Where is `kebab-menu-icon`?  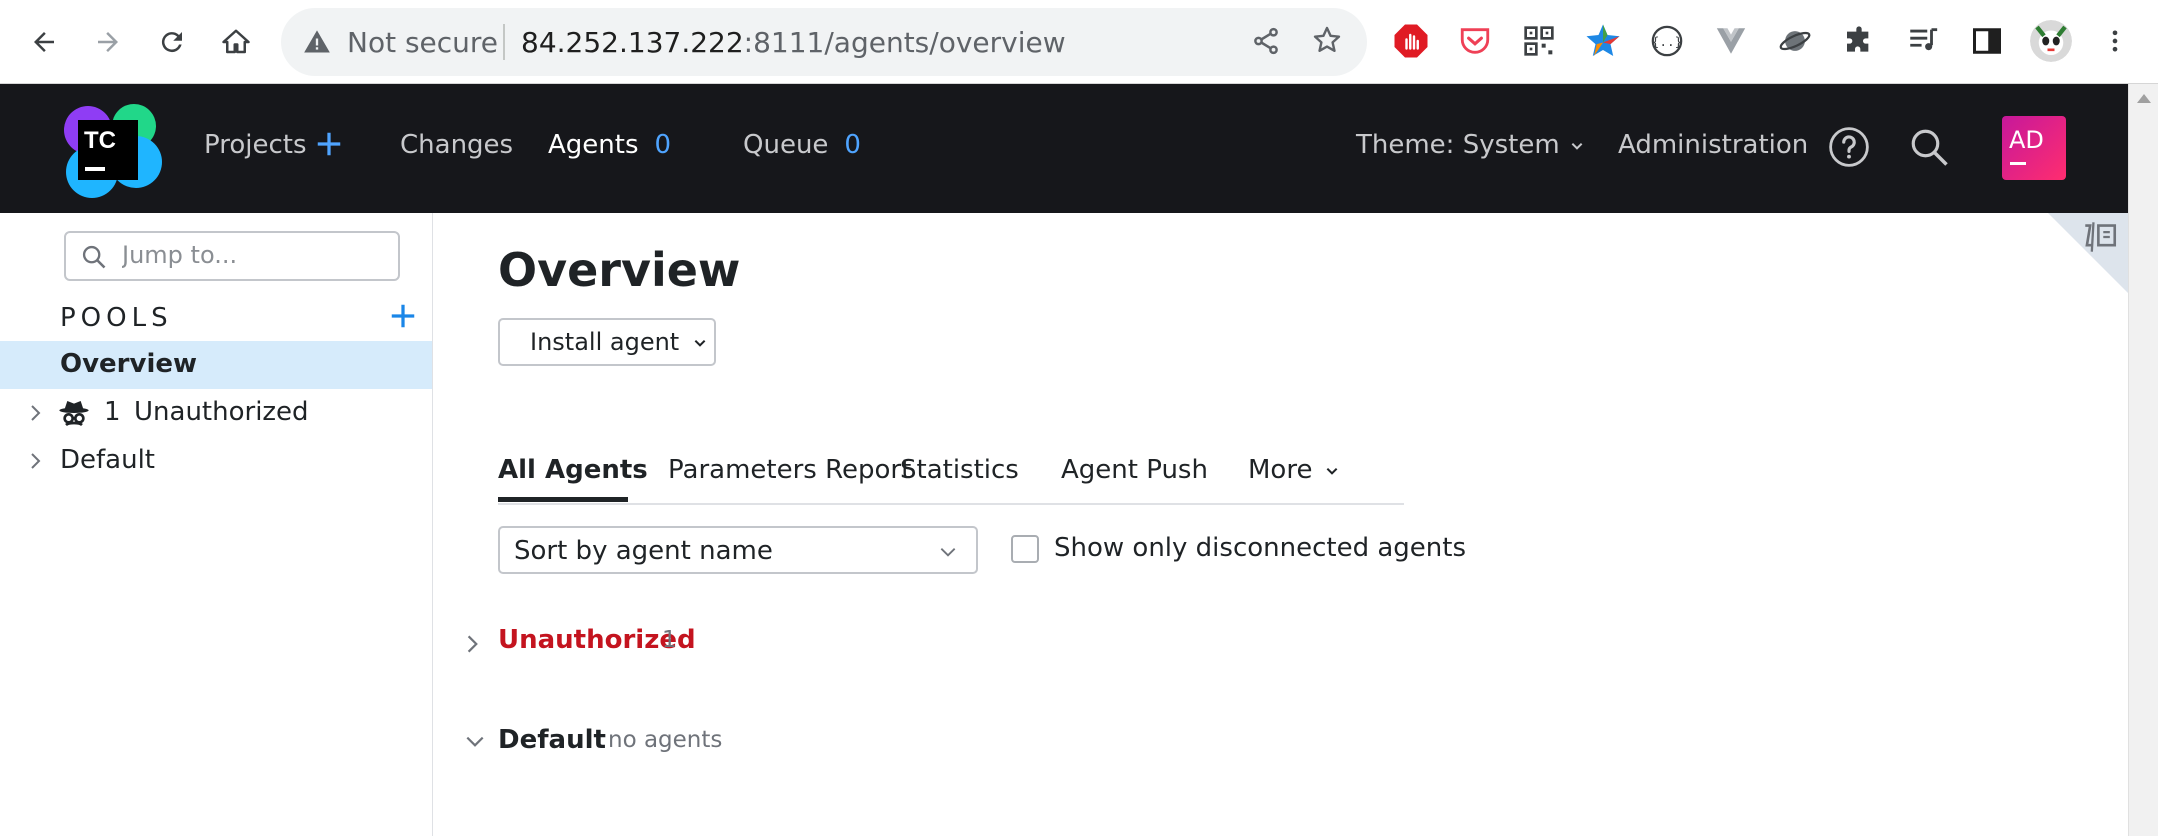 kebab-menu-icon is located at coordinates (2115, 41).